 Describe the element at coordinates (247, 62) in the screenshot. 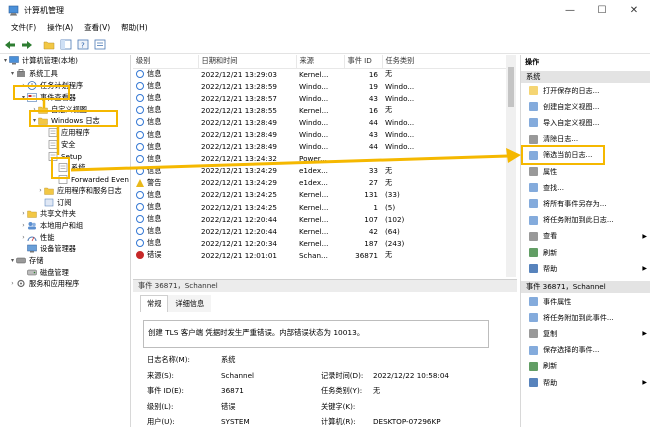

I see `column-datetime: 日期和时间` at that location.